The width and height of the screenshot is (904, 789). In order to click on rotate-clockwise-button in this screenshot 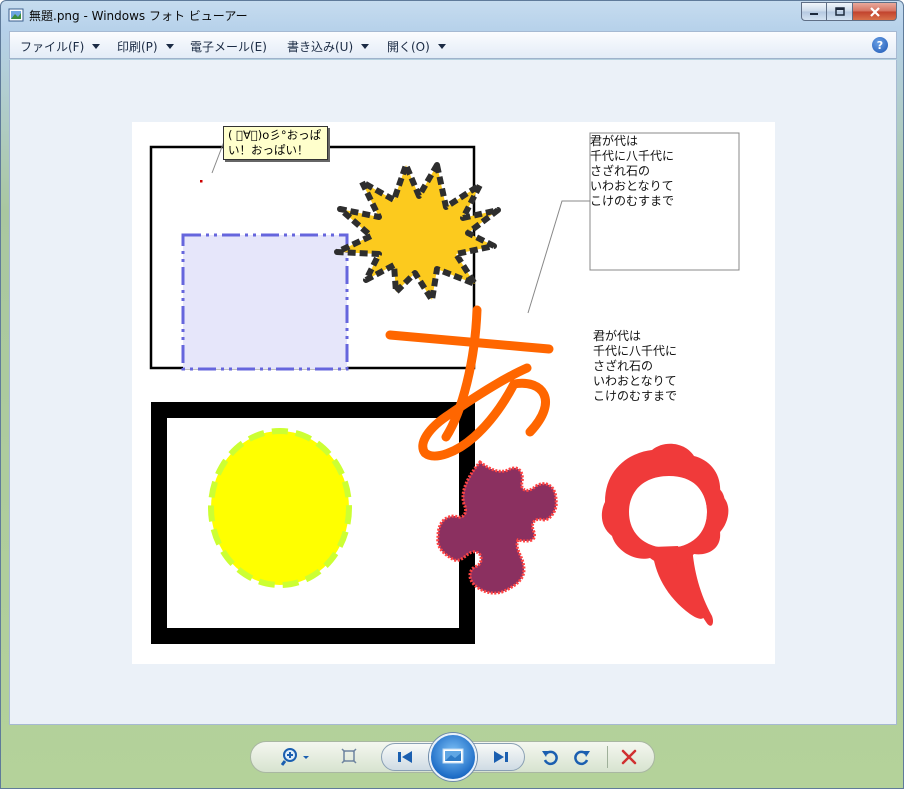, I will do `click(582, 757)`.